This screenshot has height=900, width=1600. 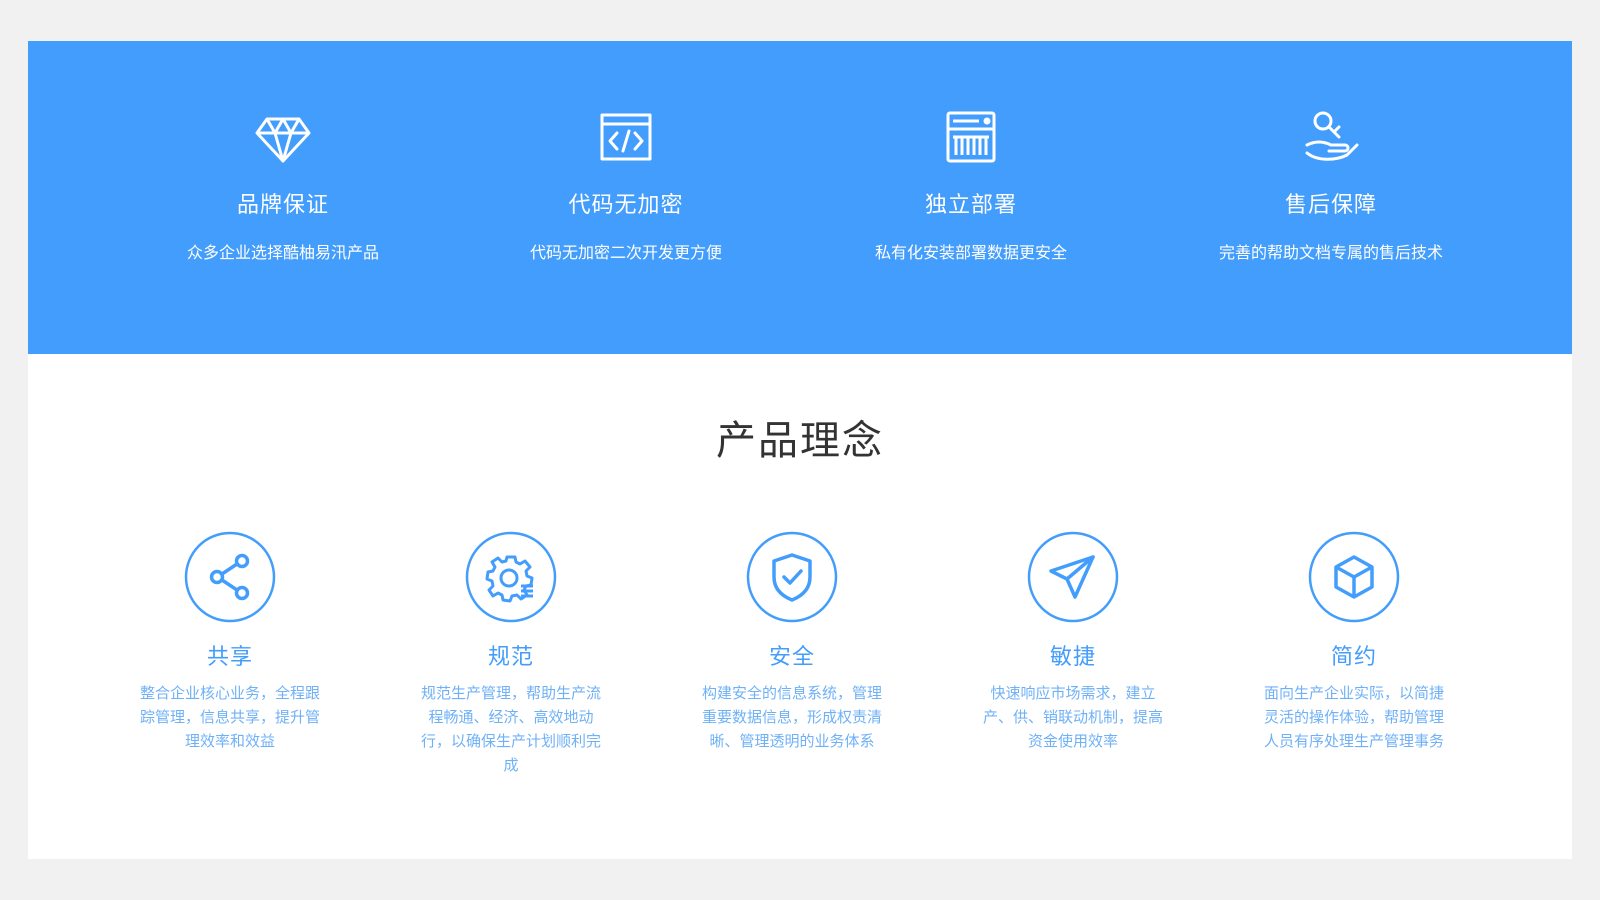 What do you see at coordinates (229, 717) in the screenshot?
I see `concept-desc: 整合企业核心业务，全程跟踪管理，信息共享，提升管理效率和效益` at bounding box center [229, 717].